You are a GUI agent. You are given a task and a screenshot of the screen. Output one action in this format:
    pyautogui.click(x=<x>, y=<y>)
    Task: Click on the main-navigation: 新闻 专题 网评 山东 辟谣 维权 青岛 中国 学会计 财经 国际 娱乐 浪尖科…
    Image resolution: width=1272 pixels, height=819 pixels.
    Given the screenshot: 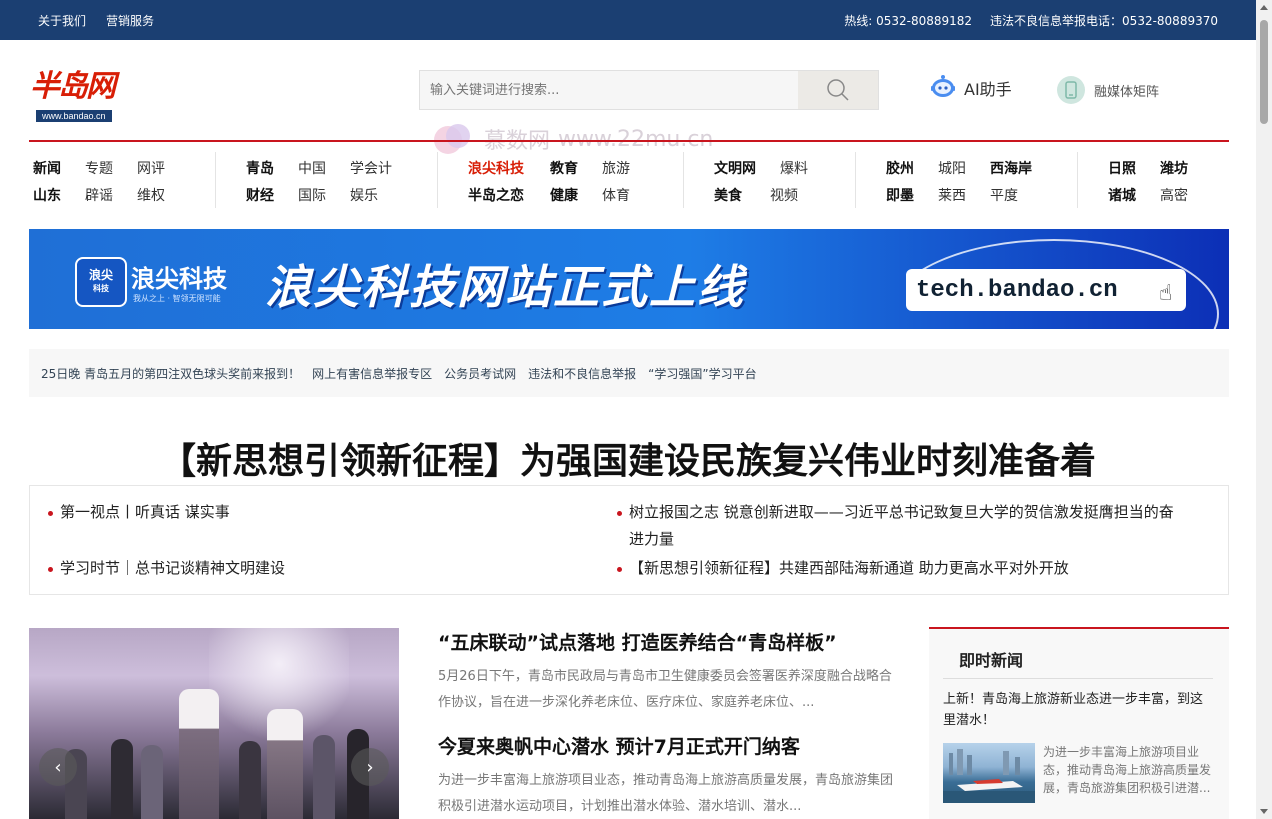 What is the action you would take?
    pyautogui.click(x=629, y=182)
    